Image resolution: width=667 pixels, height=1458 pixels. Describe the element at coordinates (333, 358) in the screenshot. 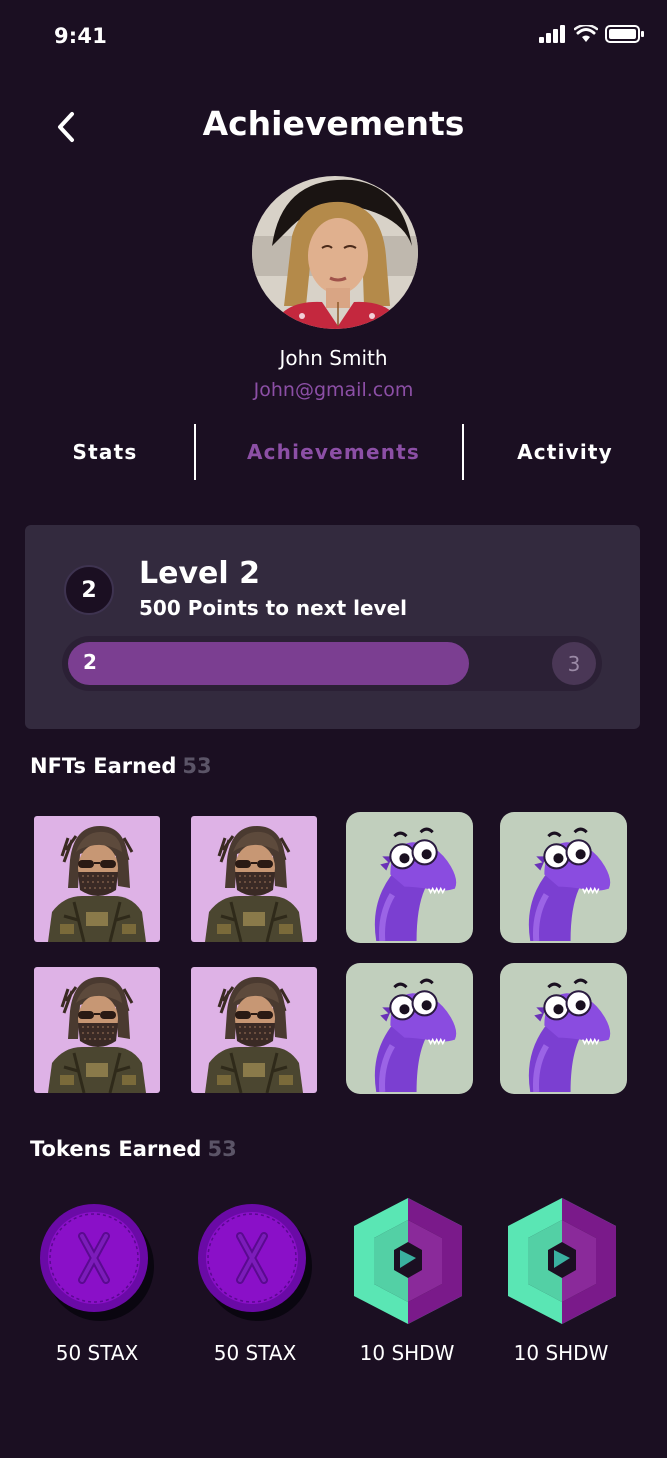

I see `user-name: John Smith` at that location.